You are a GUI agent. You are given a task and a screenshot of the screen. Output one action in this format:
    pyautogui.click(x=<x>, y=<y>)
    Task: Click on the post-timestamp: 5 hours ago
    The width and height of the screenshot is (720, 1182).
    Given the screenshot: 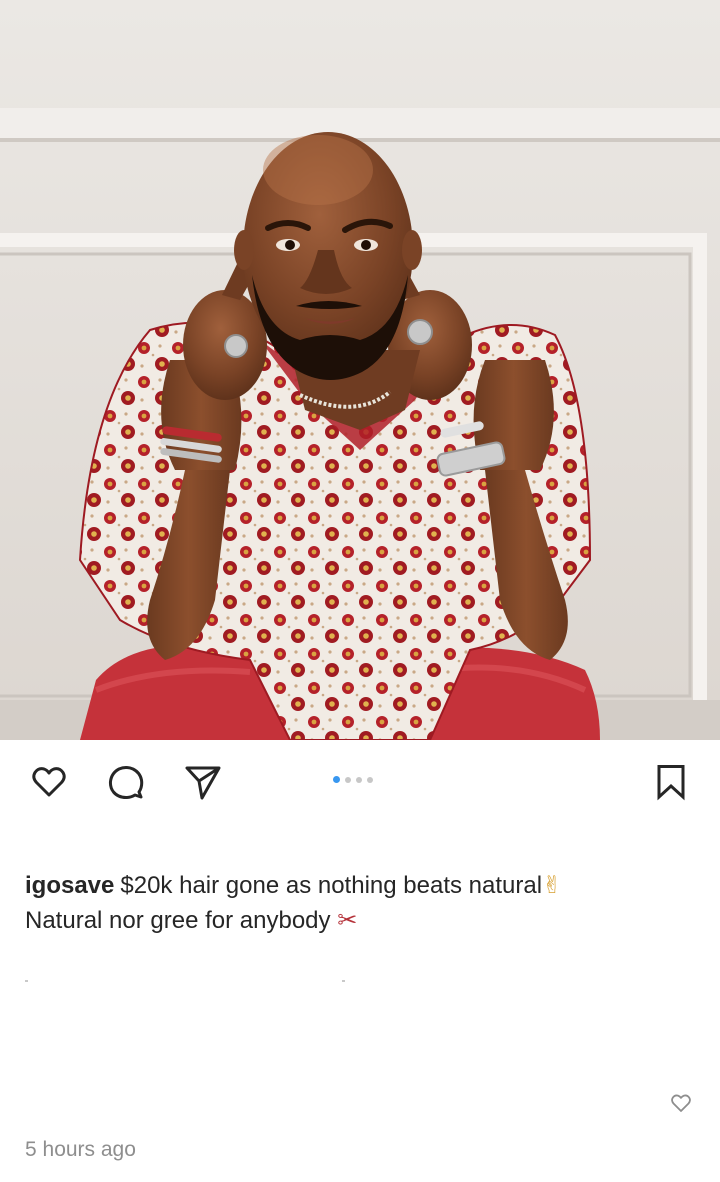 What is the action you would take?
    pyautogui.click(x=80, y=1149)
    